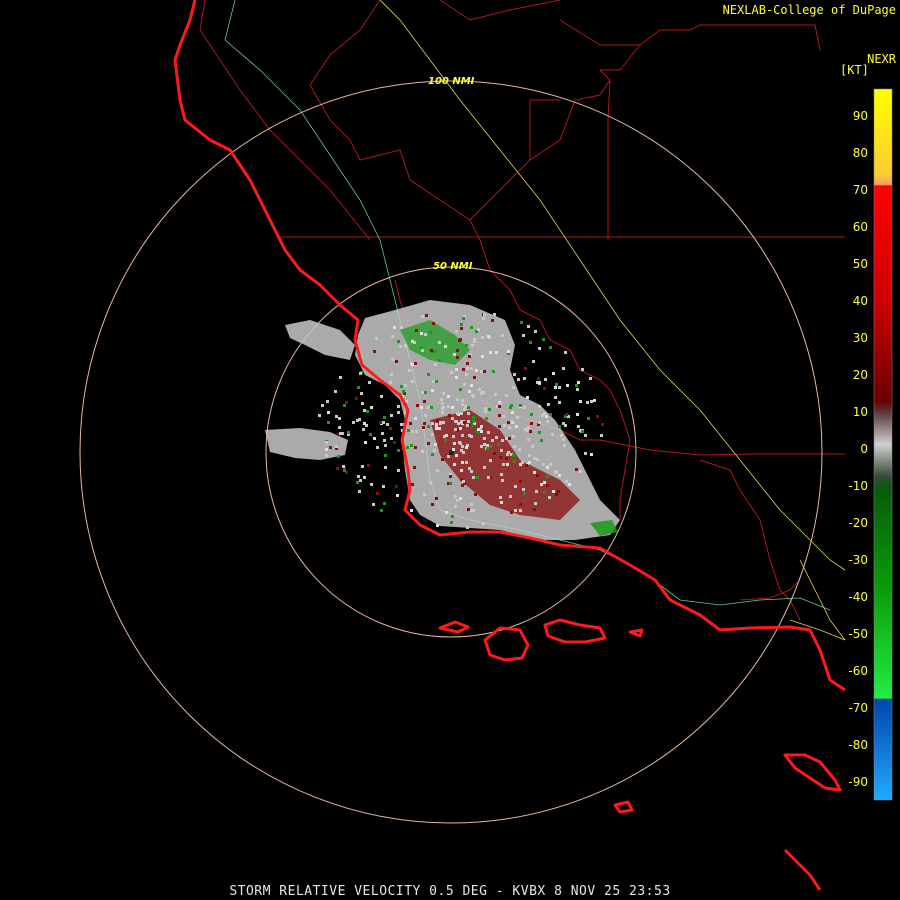  Describe the element at coordinates (860, 116) in the screenshot. I see `legend-tick-label: 90` at that location.